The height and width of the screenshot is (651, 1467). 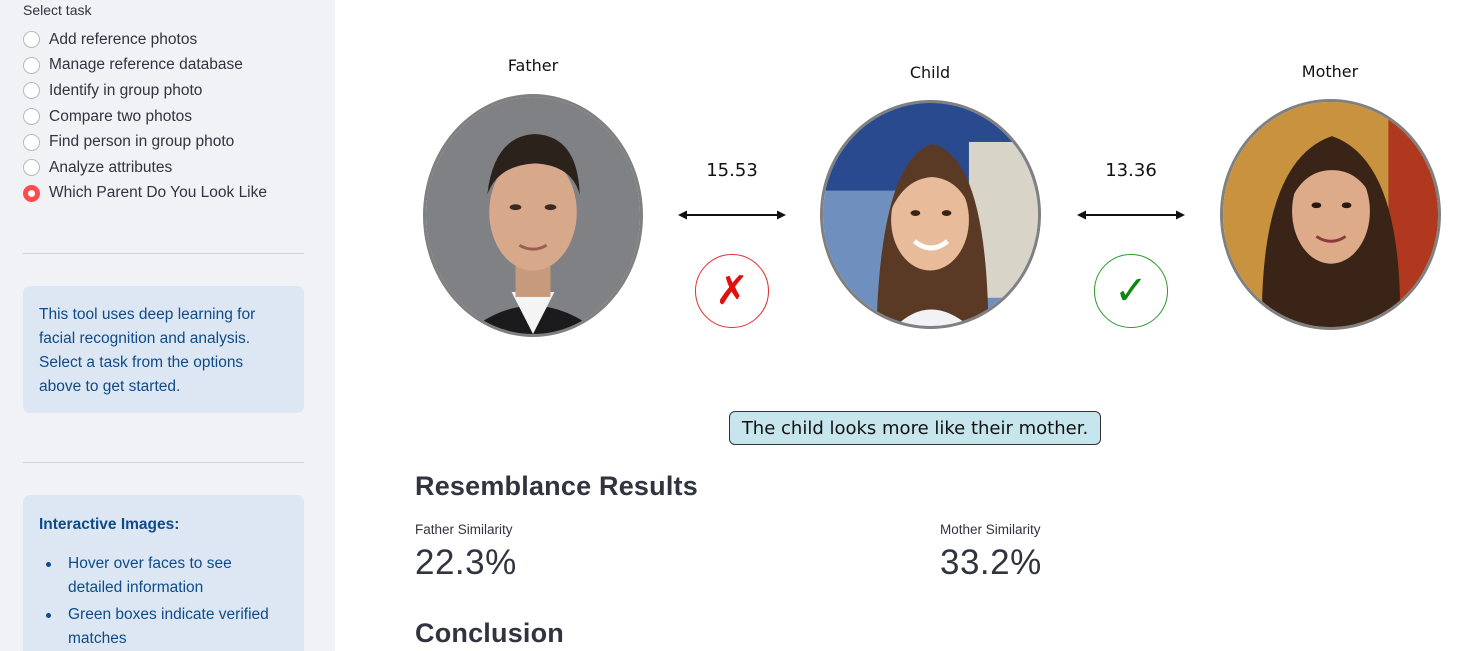 I want to click on child-face-image, so click(x=930, y=214).